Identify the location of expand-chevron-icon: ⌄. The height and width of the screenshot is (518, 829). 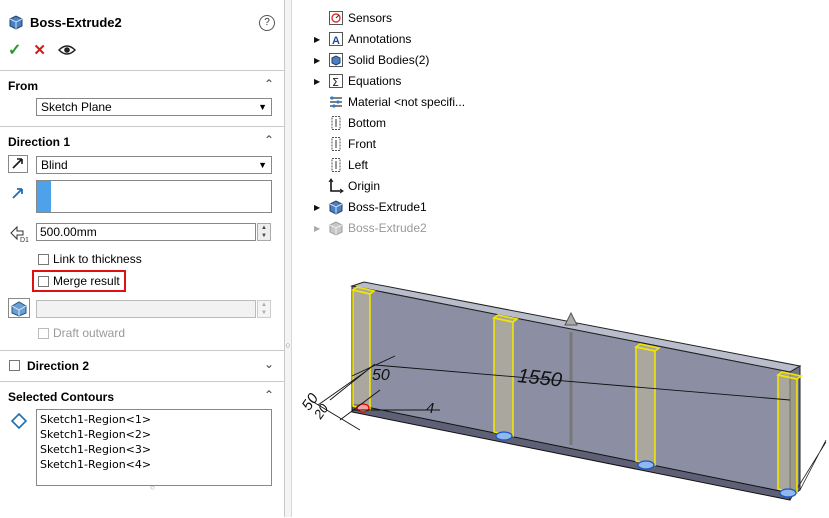
(269, 364).